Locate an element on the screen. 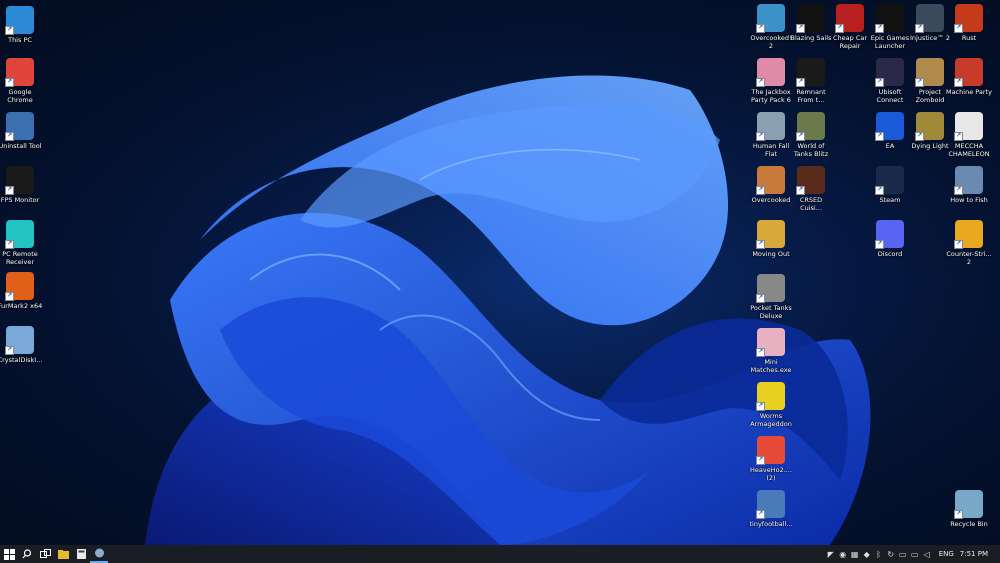 This screenshot has height=563, width=1000. discord-icon: ↗ is located at coordinates (889, 234).